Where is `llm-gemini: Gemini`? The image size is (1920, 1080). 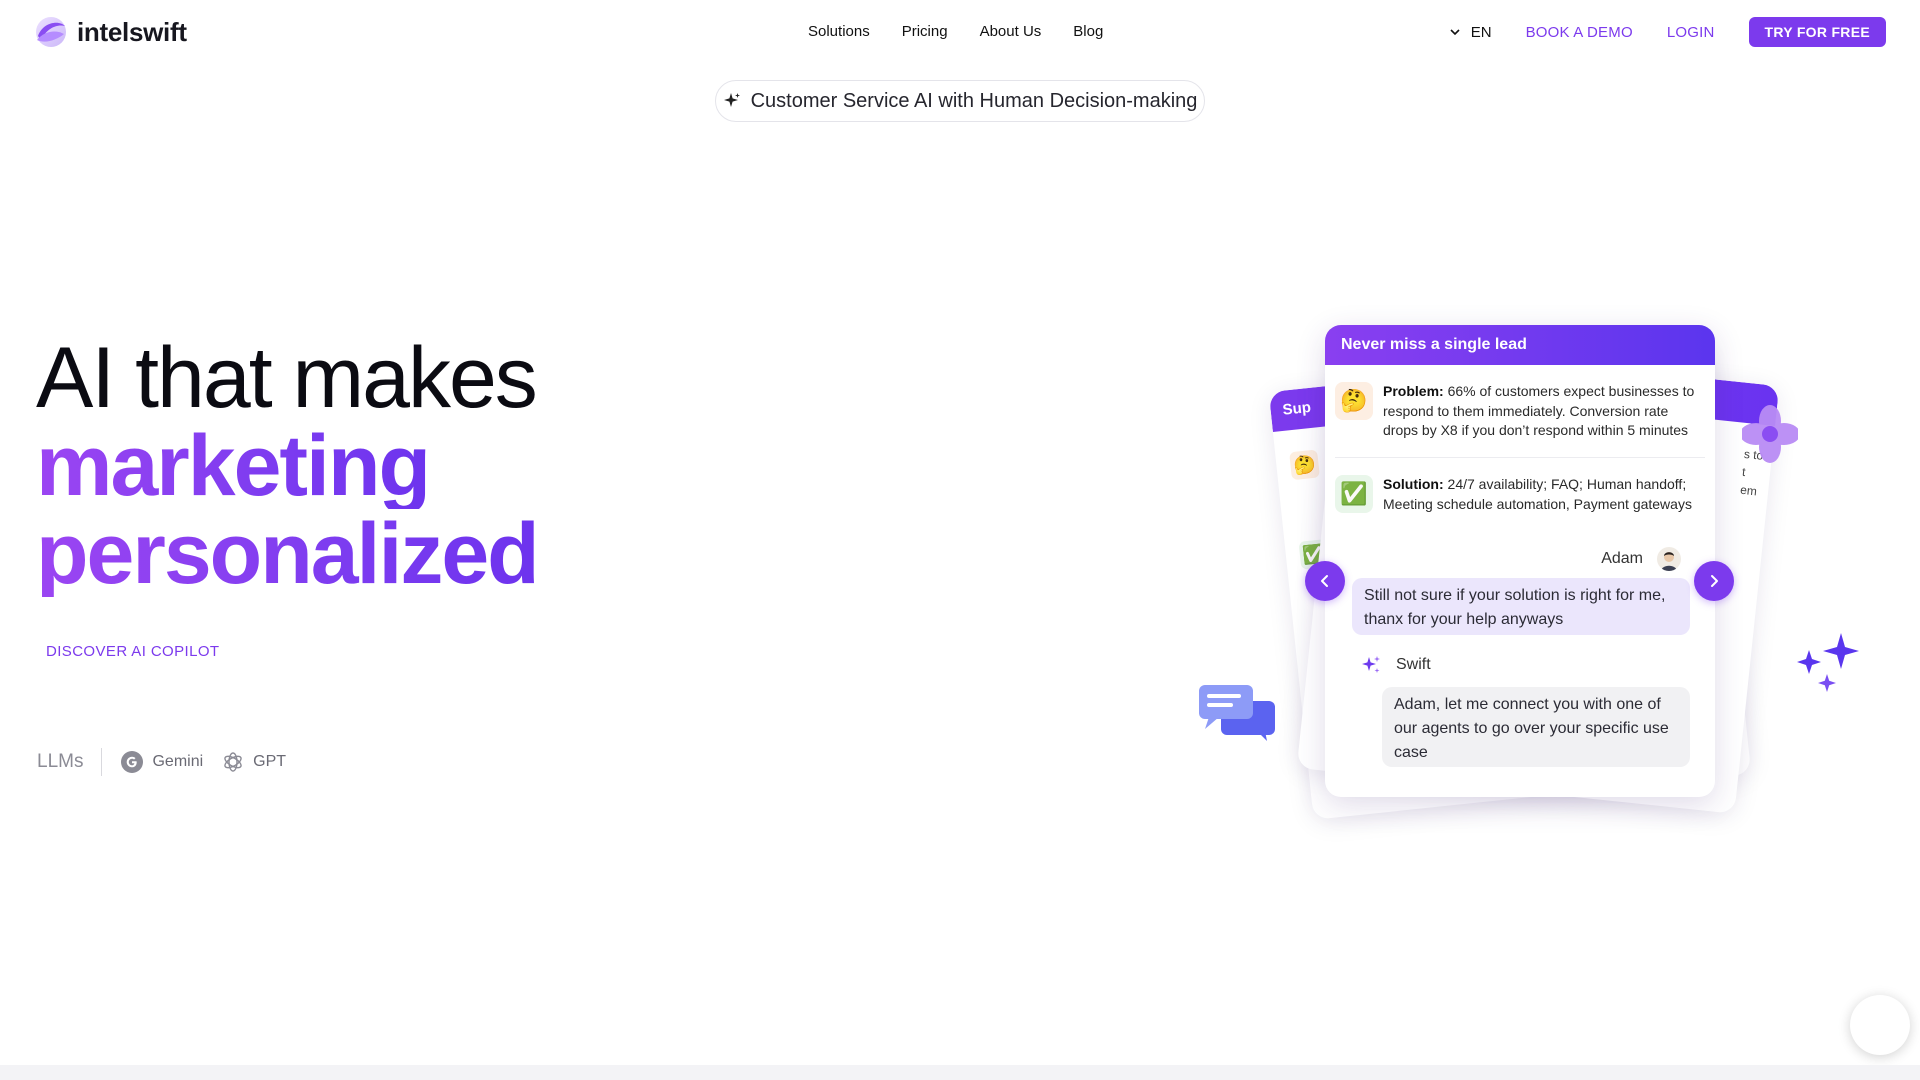 llm-gemini: Gemini is located at coordinates (161, 762).